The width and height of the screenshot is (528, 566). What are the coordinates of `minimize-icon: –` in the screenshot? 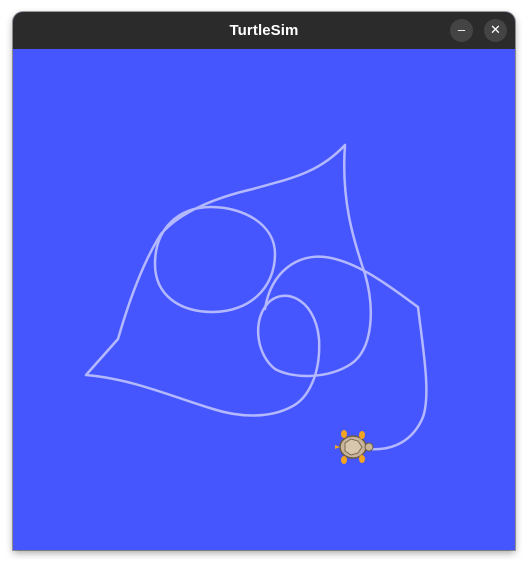 It's located at (461, 29).